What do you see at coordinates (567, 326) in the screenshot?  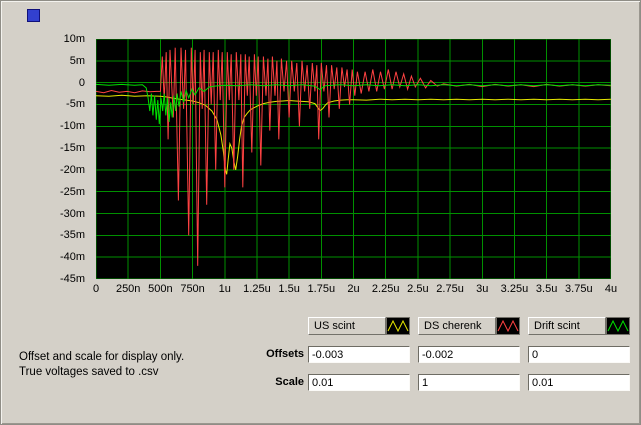 I see `legend-label: Drift scint` at bounding box center [567, 326].